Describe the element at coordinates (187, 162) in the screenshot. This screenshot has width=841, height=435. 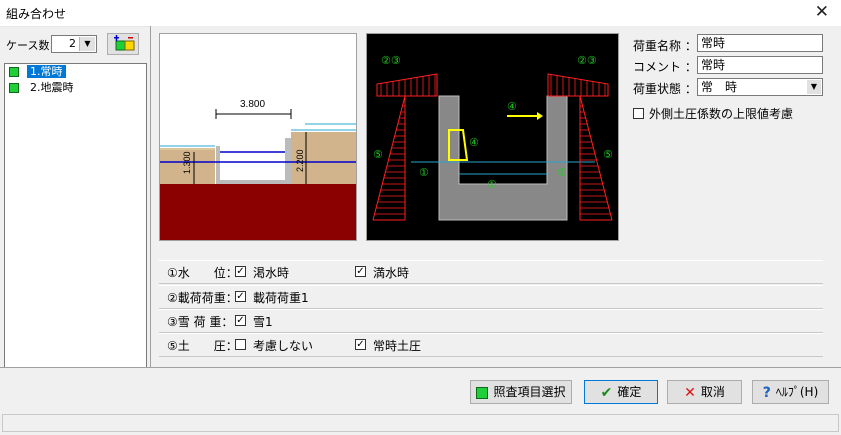
I see `dim-left-label: 1.300` at that location.